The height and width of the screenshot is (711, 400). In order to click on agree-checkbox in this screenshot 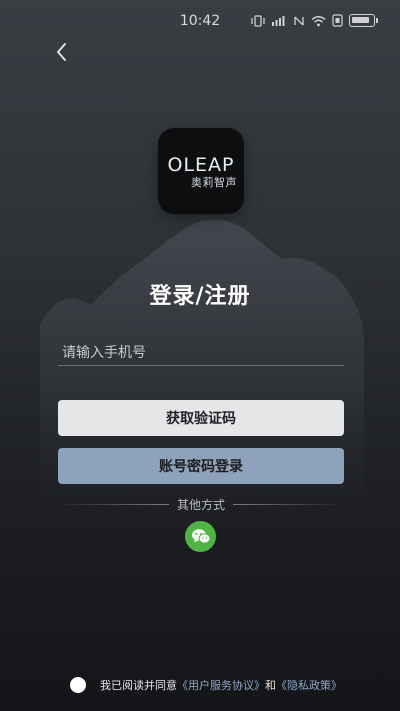, I will do `click(78, 685)`.